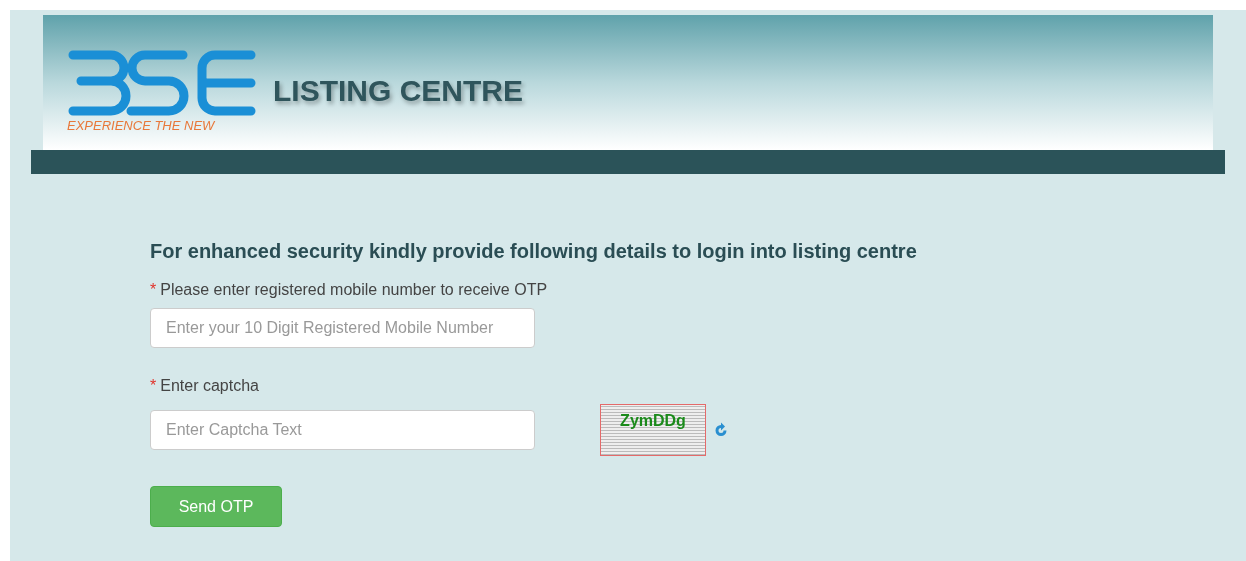  What do you see at coordinates (721, 430) in the screenshot?
I see `refresh-icon` at bounding box center [721, 430].